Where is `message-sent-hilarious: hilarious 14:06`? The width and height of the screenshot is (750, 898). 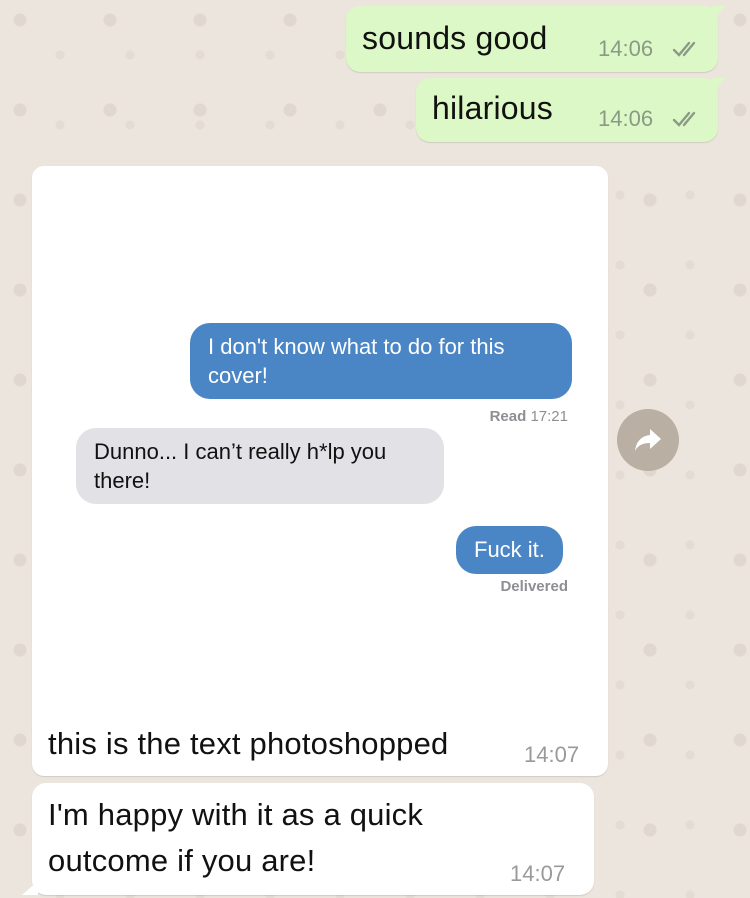
message-sent-hilarious: hilarious 14:06 is located at coordinates (571, 110).